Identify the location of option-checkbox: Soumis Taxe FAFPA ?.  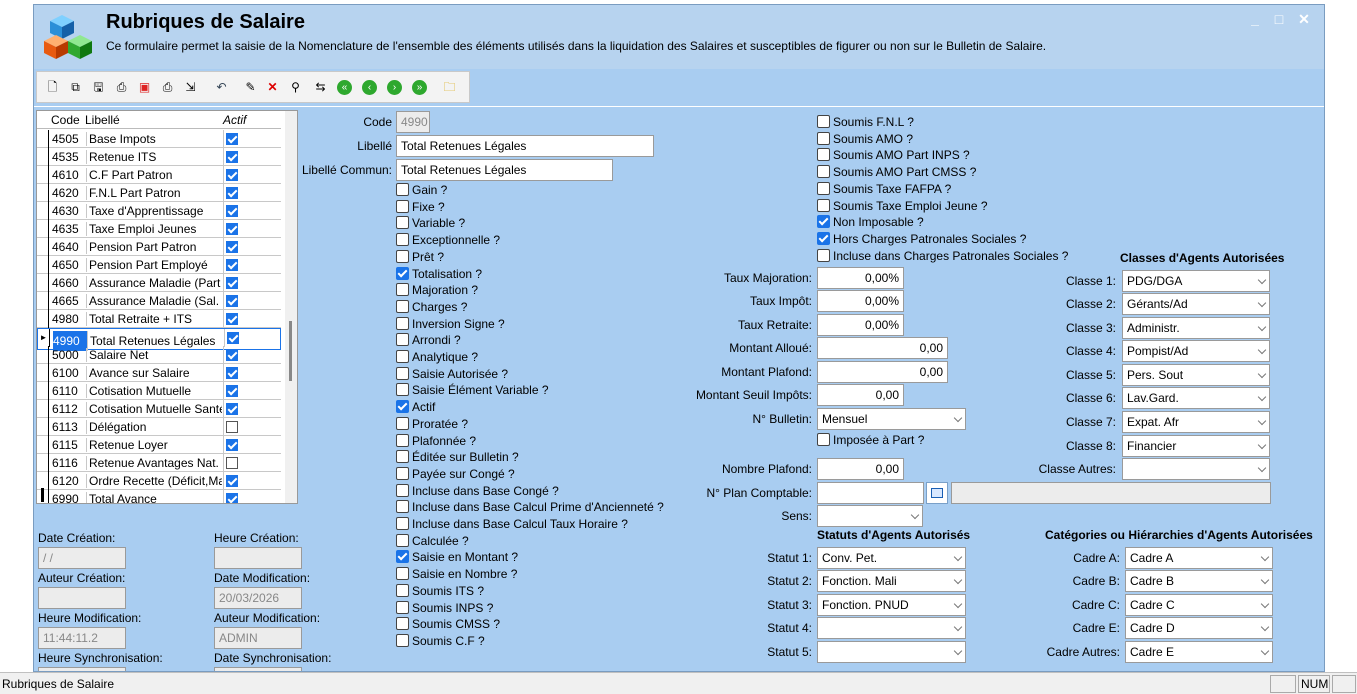
(884, 189).